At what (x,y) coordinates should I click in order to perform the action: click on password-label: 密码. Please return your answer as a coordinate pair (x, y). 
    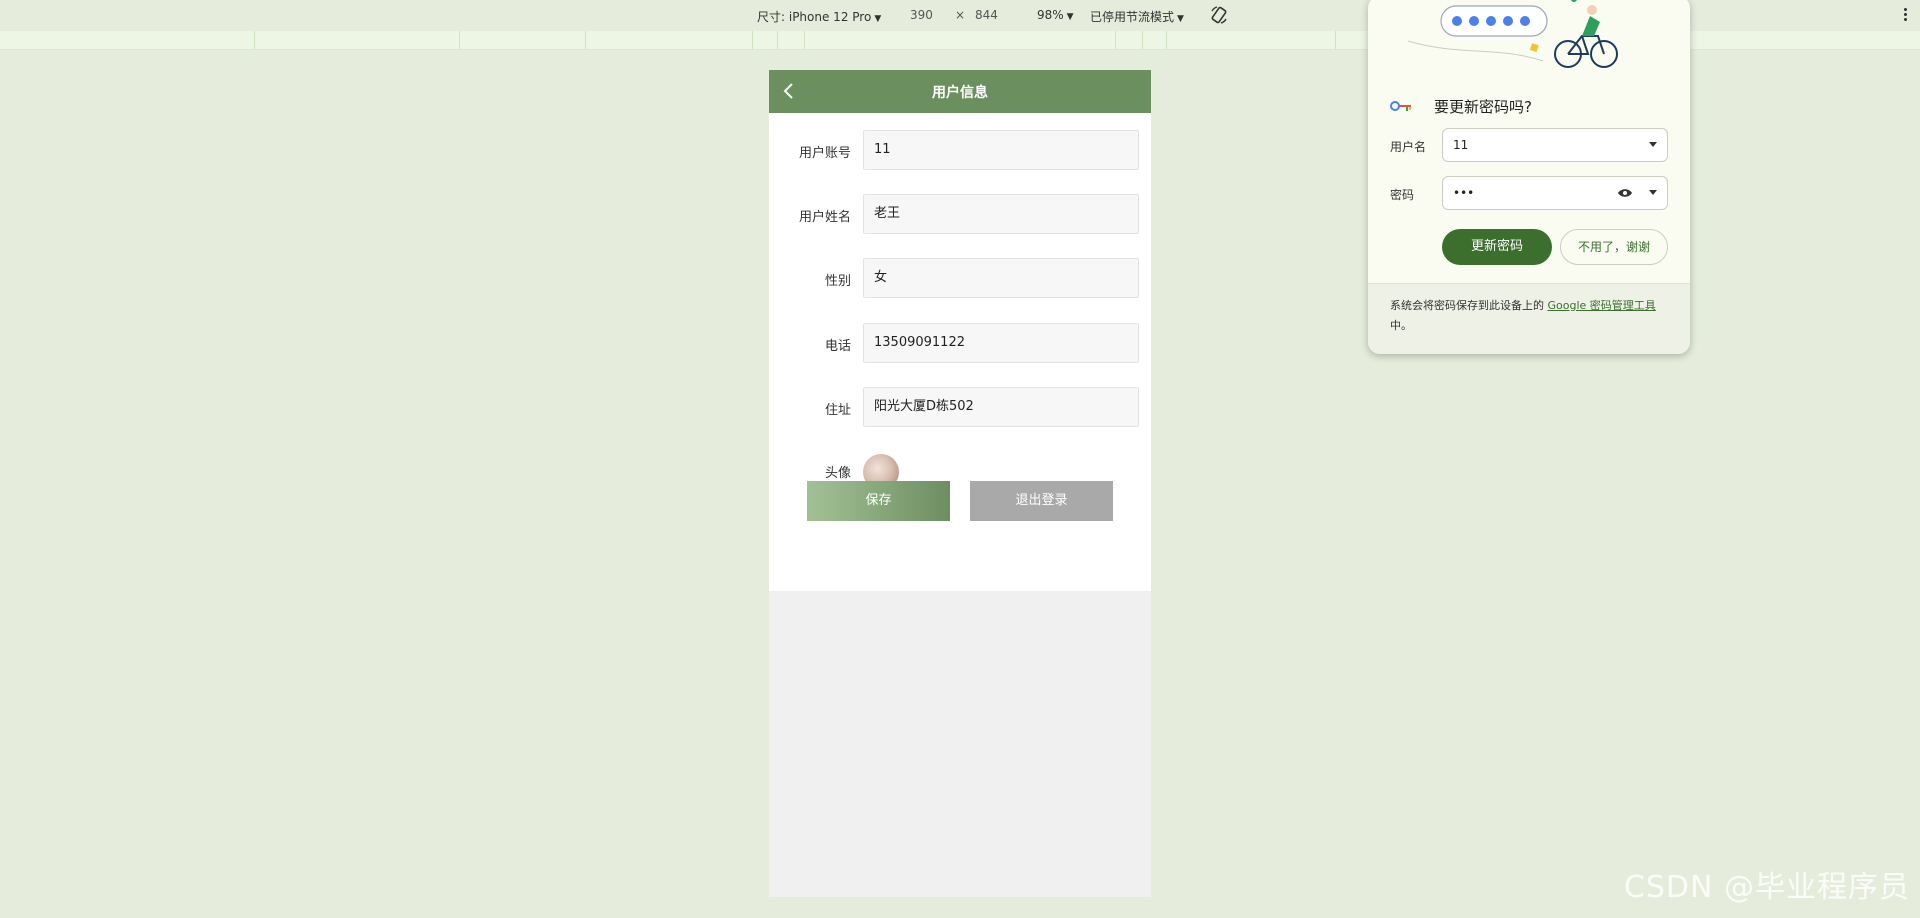
    Looking at the image, I should click on (1402, 195).